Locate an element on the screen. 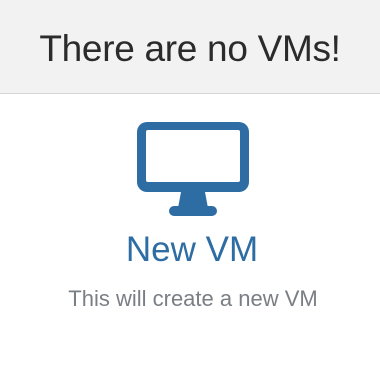  new-vm-description: This will create a new VM is located at coordinates (193, 298).